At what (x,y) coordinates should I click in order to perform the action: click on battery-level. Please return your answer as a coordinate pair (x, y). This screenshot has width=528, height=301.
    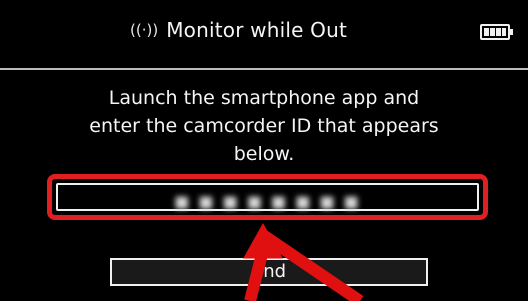
    Looking at the image, I should click on (495, 32).